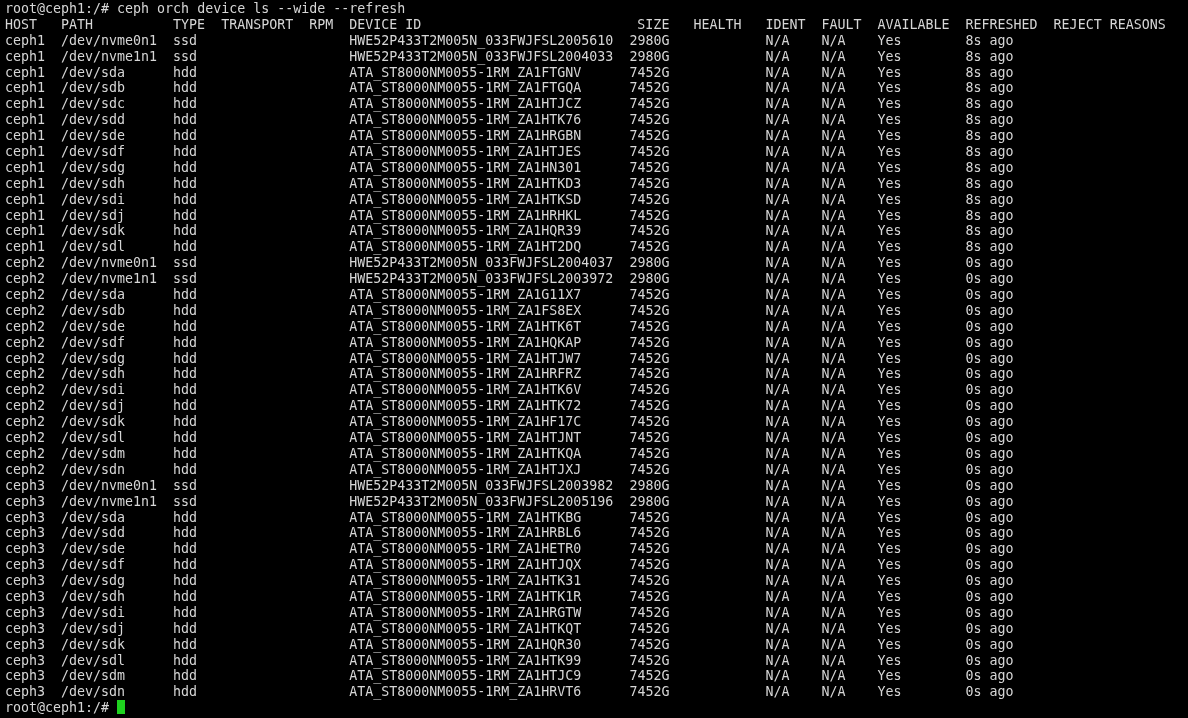 The width and height of the screenshot is (1188, 718). What do you see at coordinates (465, 310) in the screenshot?
I see `device-id-cell: ATA_ST8000NM0055-1RM_ZA1FS8EX` at bounding box center [465, 310].